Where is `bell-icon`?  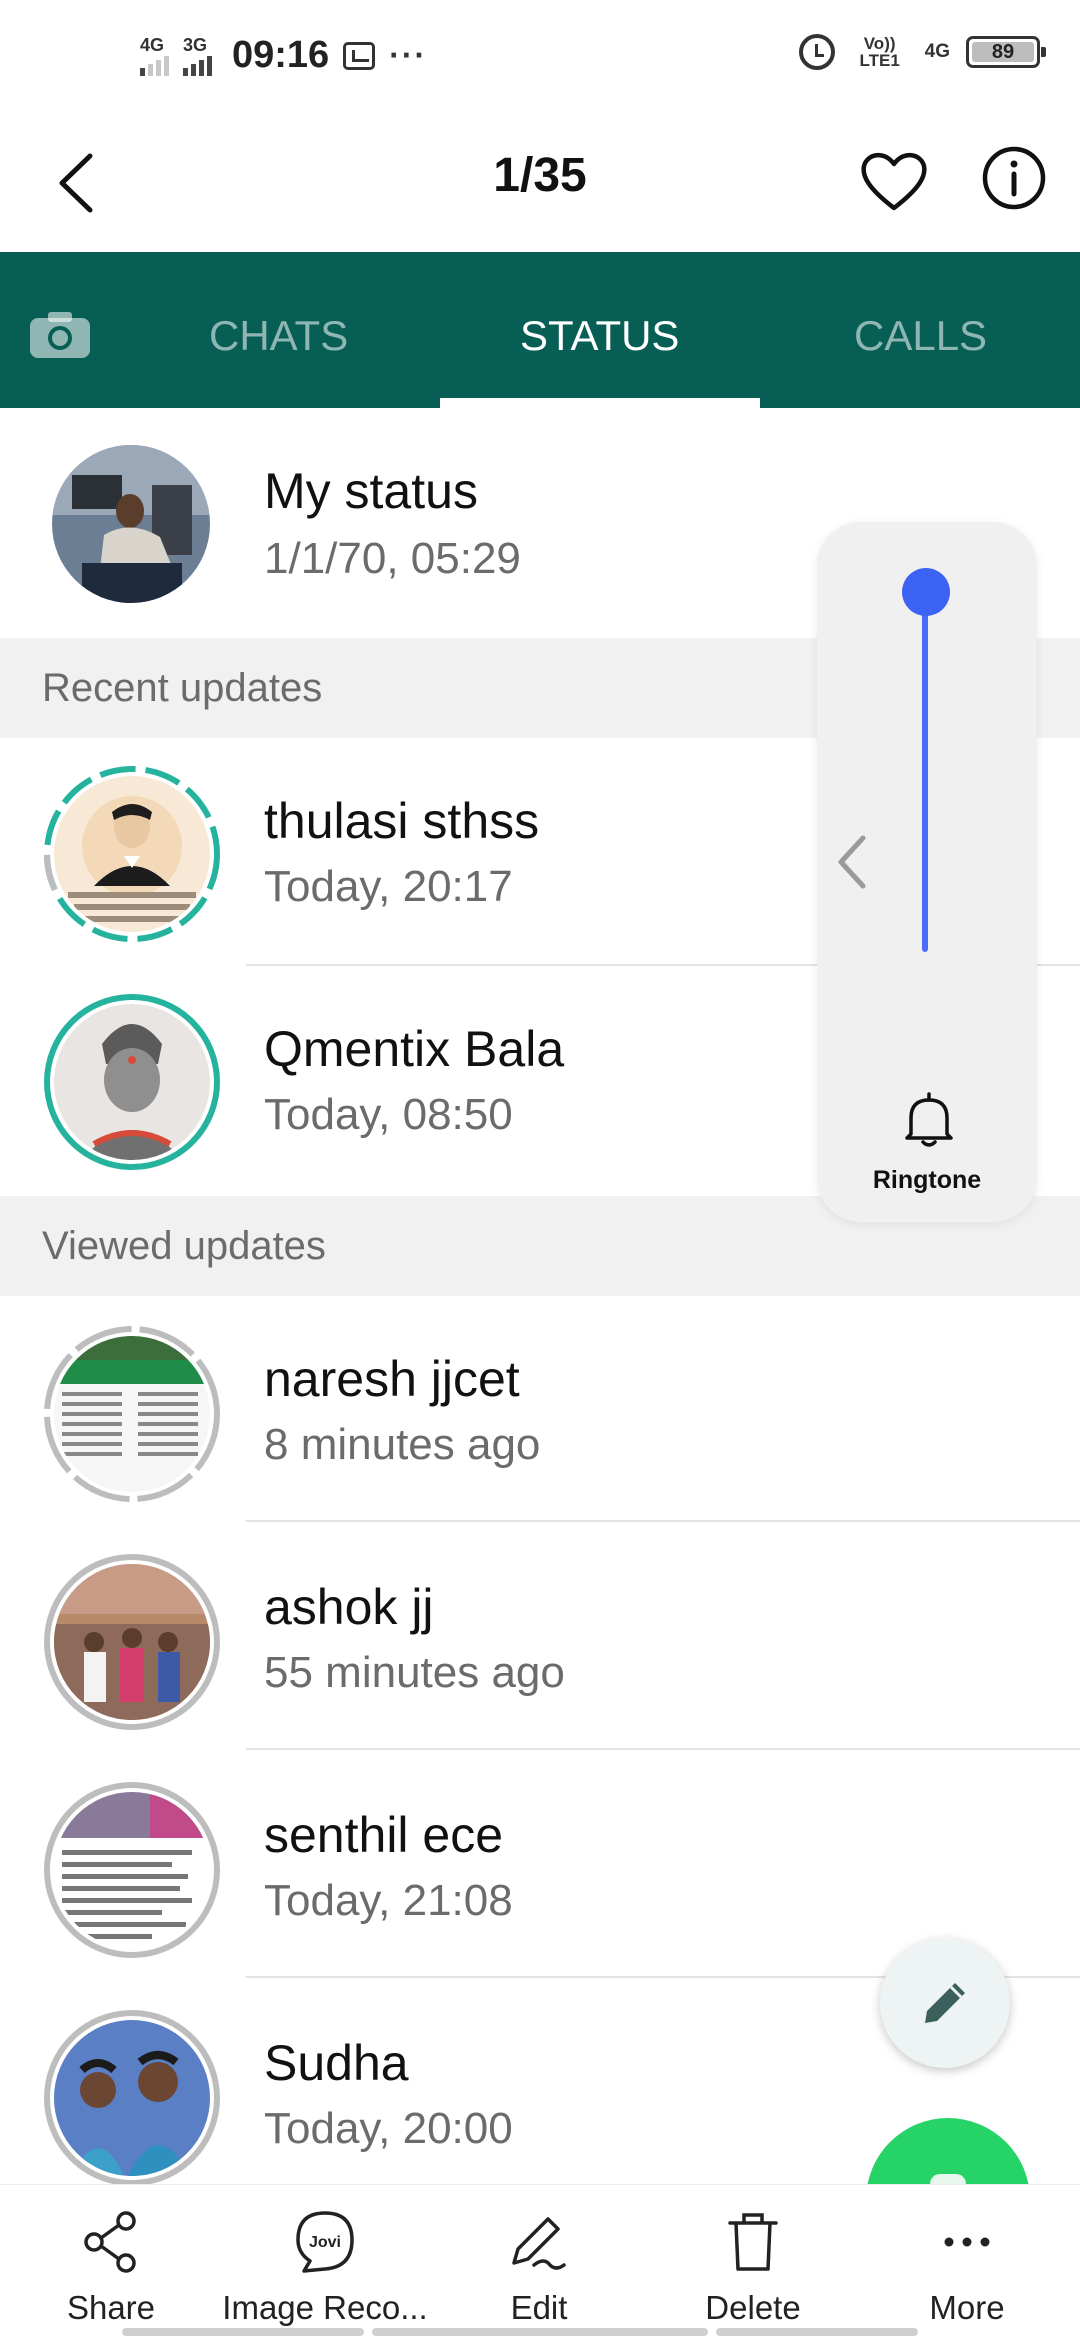 bell-icon is located at coordinates (929, 1120).